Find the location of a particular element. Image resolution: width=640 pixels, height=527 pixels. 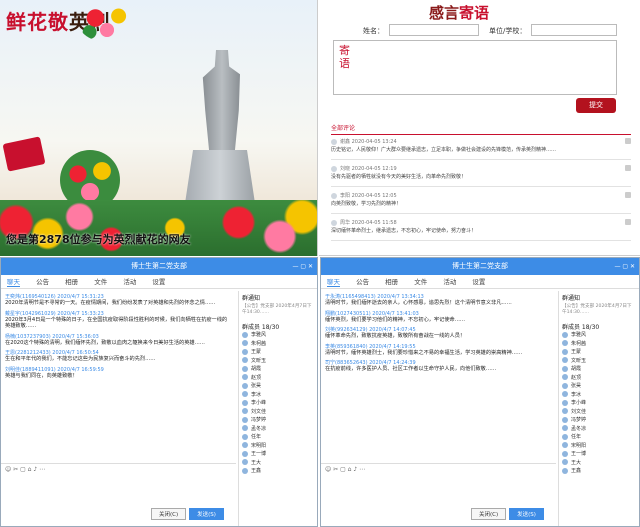

message-label: 寄语 is located at coordinates (344, 57).